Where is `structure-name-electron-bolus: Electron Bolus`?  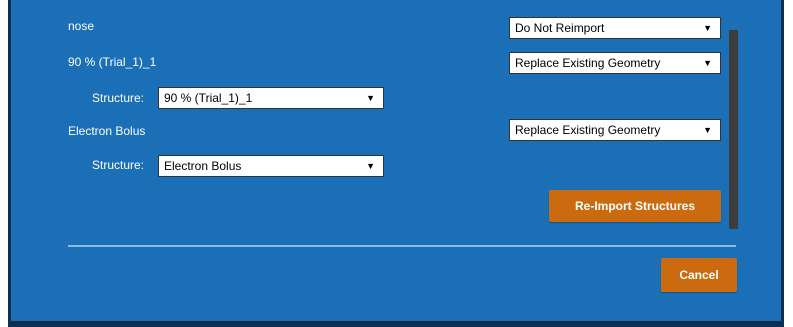 structure-name-electron-bolus: Electron Bolus is located at coordinates (107, 131).